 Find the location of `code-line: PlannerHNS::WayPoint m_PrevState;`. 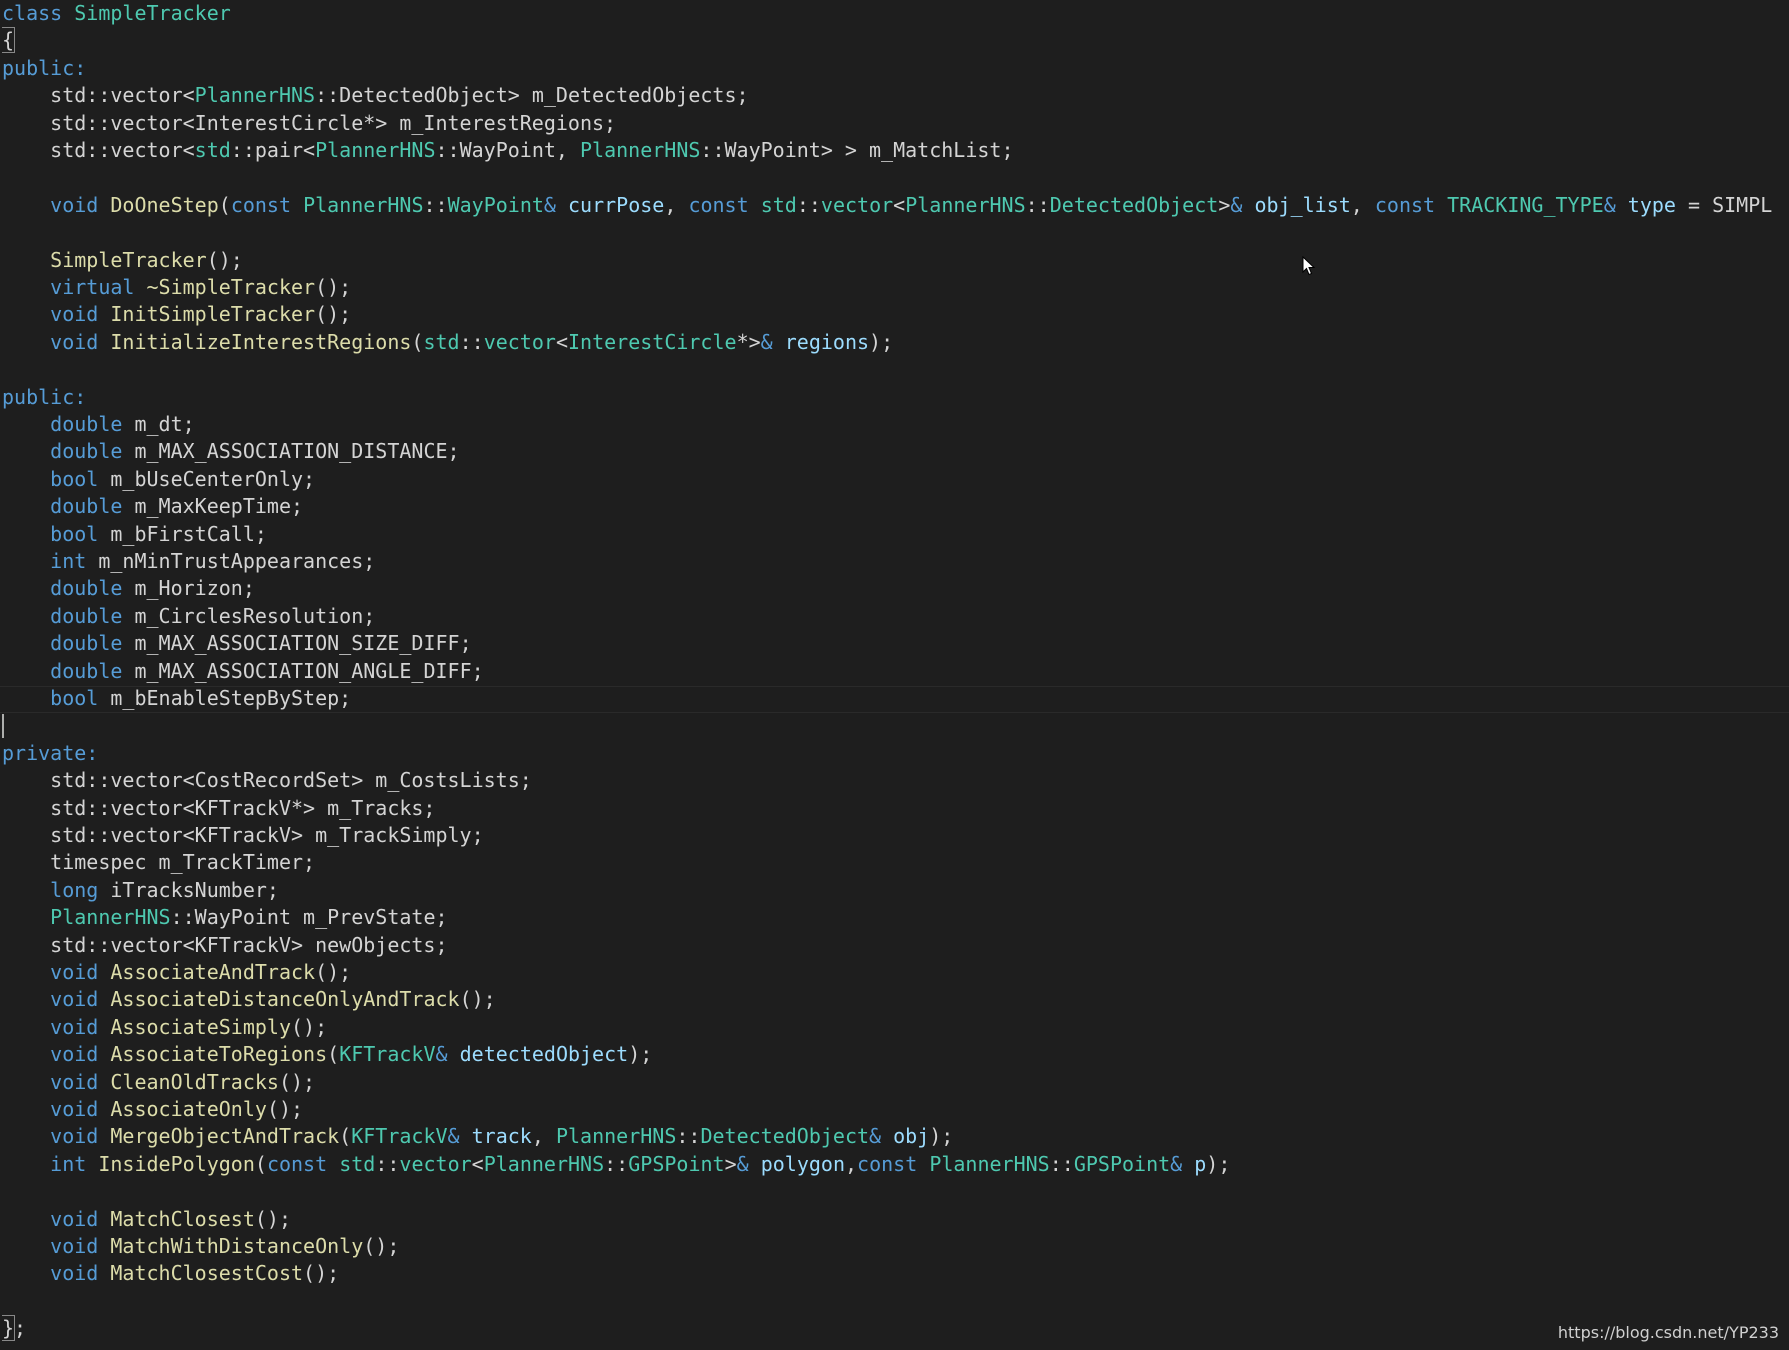

code-line: PlannerHNS::WayPoint m_PrevState; is located at coordinates (894, 917).